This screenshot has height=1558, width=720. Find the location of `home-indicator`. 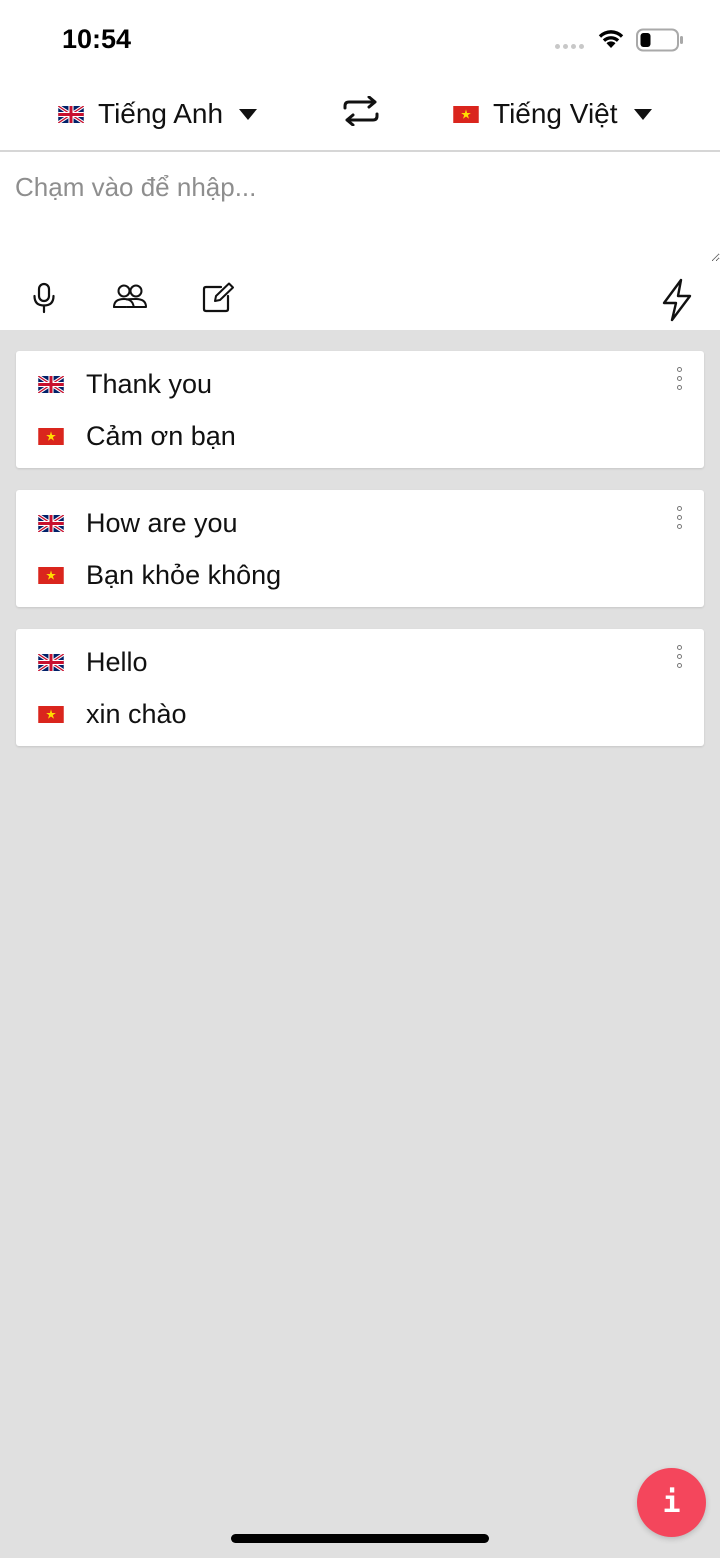

home-indicator is located at coordinates (360, 1538).